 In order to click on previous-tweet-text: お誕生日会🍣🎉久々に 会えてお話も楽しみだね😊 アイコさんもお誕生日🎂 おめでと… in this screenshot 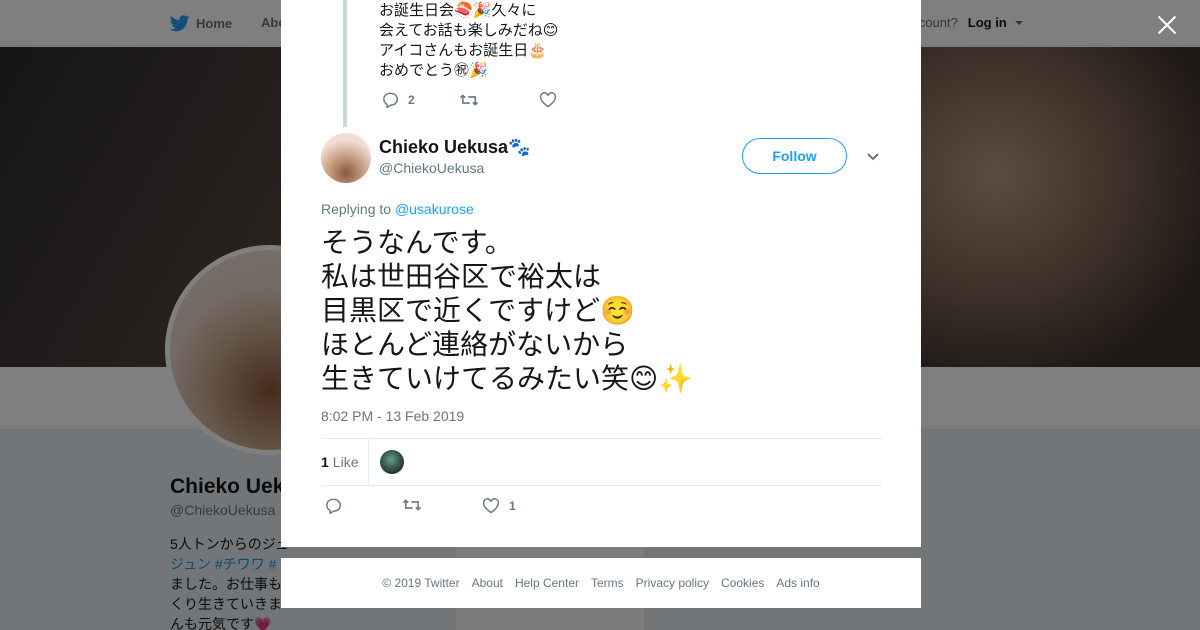, I will do `click(469, 40)`.